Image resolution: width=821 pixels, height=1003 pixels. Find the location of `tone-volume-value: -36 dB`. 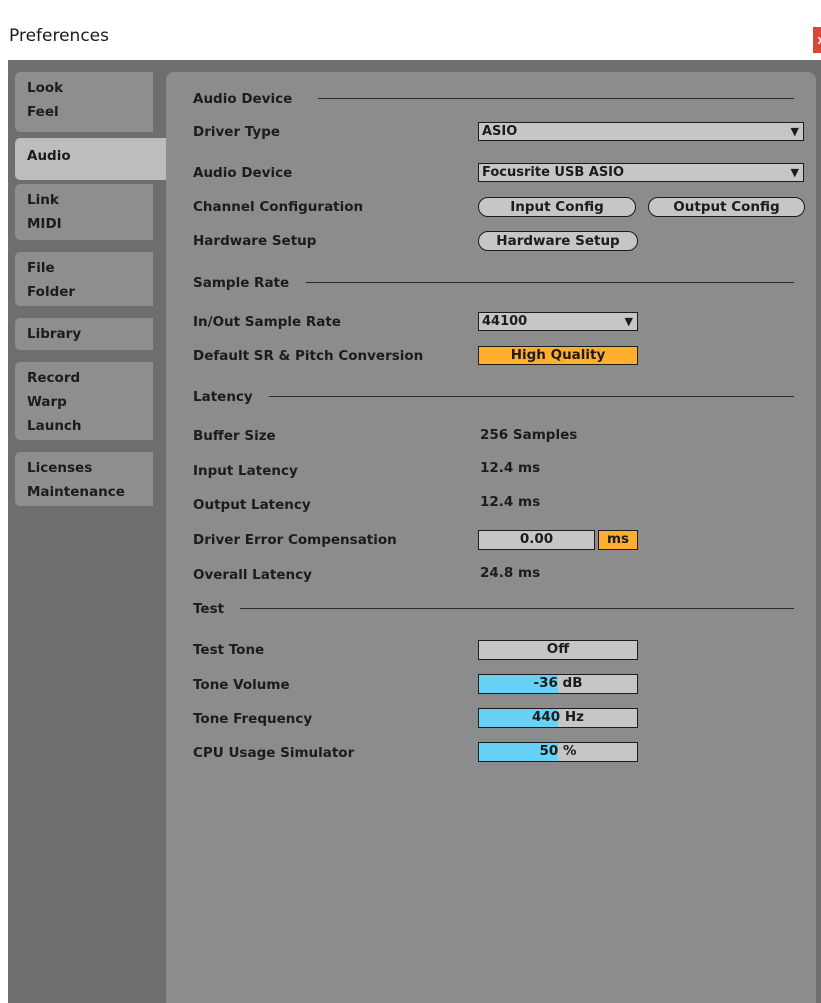

tone-volume-value: -36 dB is located at coordinates (558, 683).